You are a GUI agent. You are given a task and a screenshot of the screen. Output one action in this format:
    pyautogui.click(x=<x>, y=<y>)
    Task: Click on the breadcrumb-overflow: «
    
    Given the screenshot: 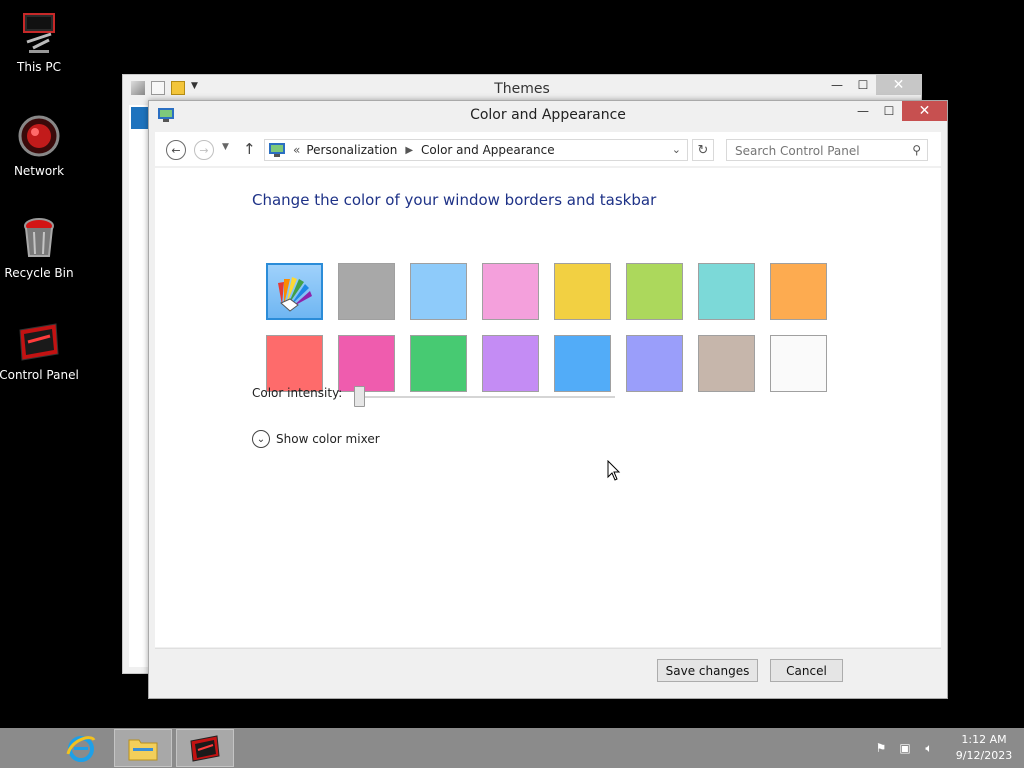 What is the action you would take?
    pyautogui.click(x=296, y=150)
    